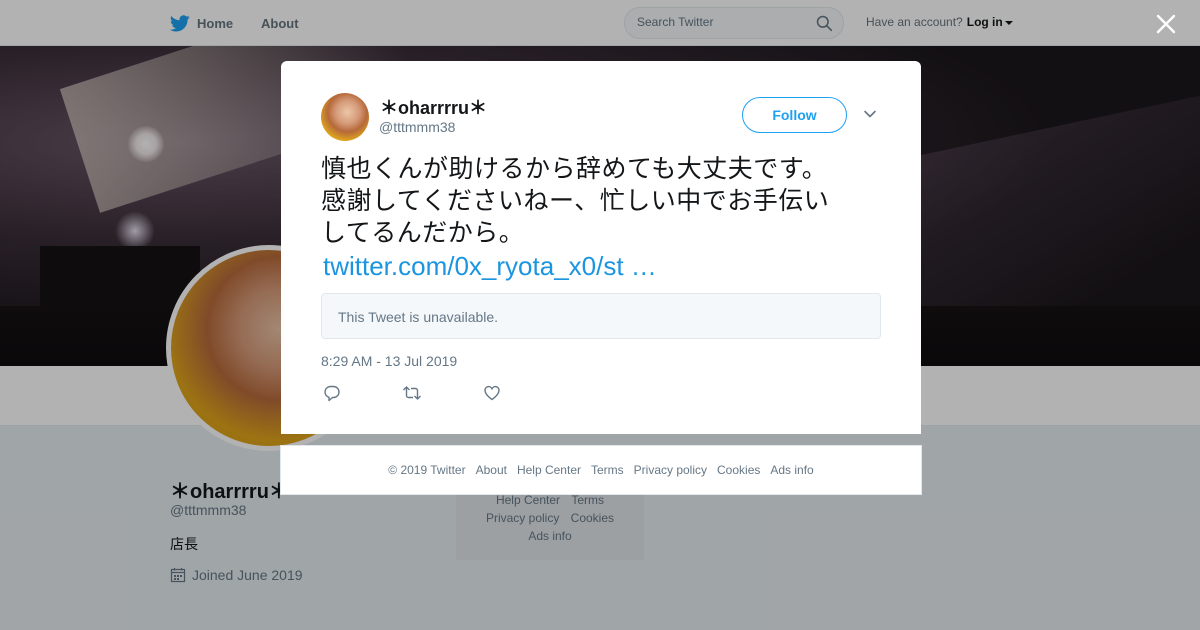  Describe the element at coordinates (433, 107) in the screenshot. I see `tweet-author-name: ＊oharrrru＊` at that location.